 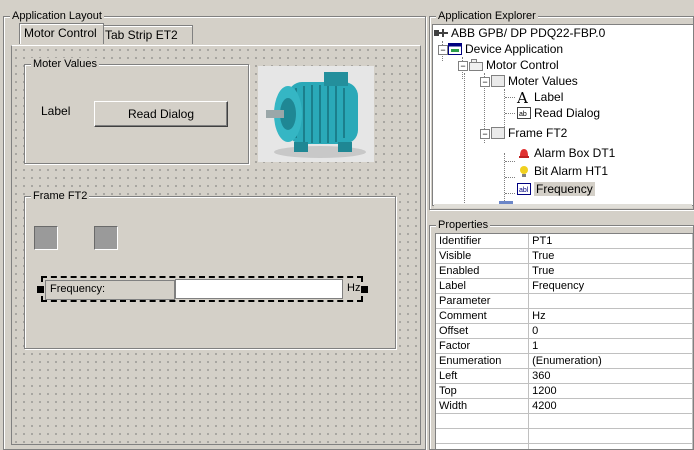 I want to click on resize-handle-left, so click(x=40, y=289).